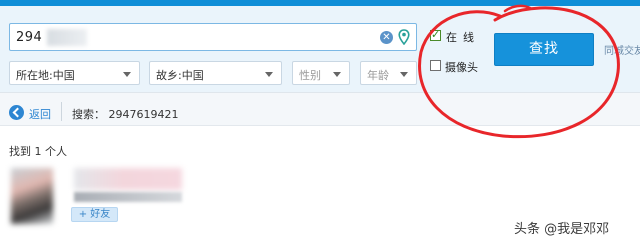 The width and height of the screenshot is (640, 245). What do you see at coordinates (128, 197) in the screenshot?
I see `redacted-info` at bounding box center [128, 197].